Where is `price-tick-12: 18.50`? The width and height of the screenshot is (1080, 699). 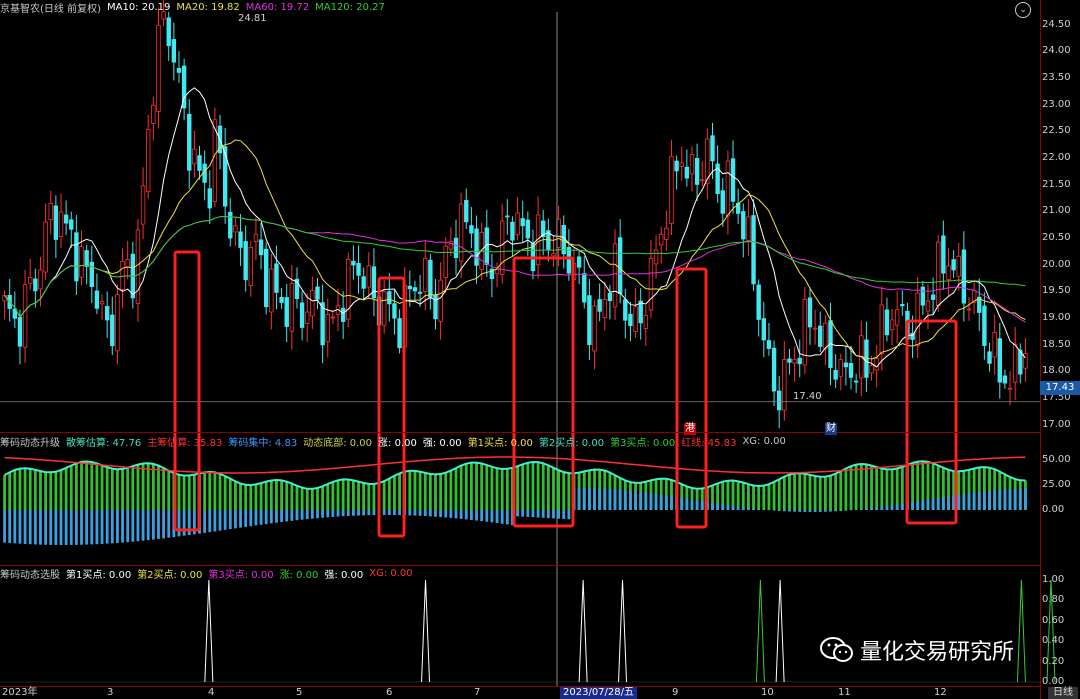
price-tick-12: 18.50 is located at coordinates (1056, 344).